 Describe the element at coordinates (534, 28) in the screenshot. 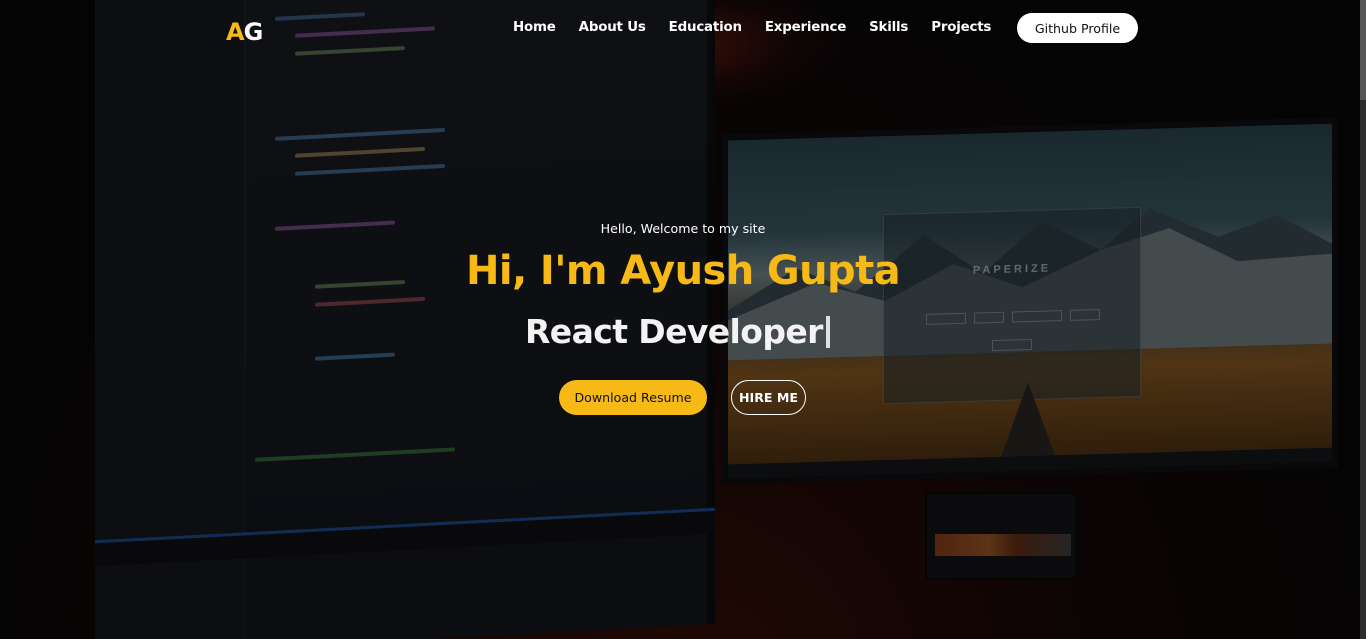

I see `nav-link-home: Home` at that location.